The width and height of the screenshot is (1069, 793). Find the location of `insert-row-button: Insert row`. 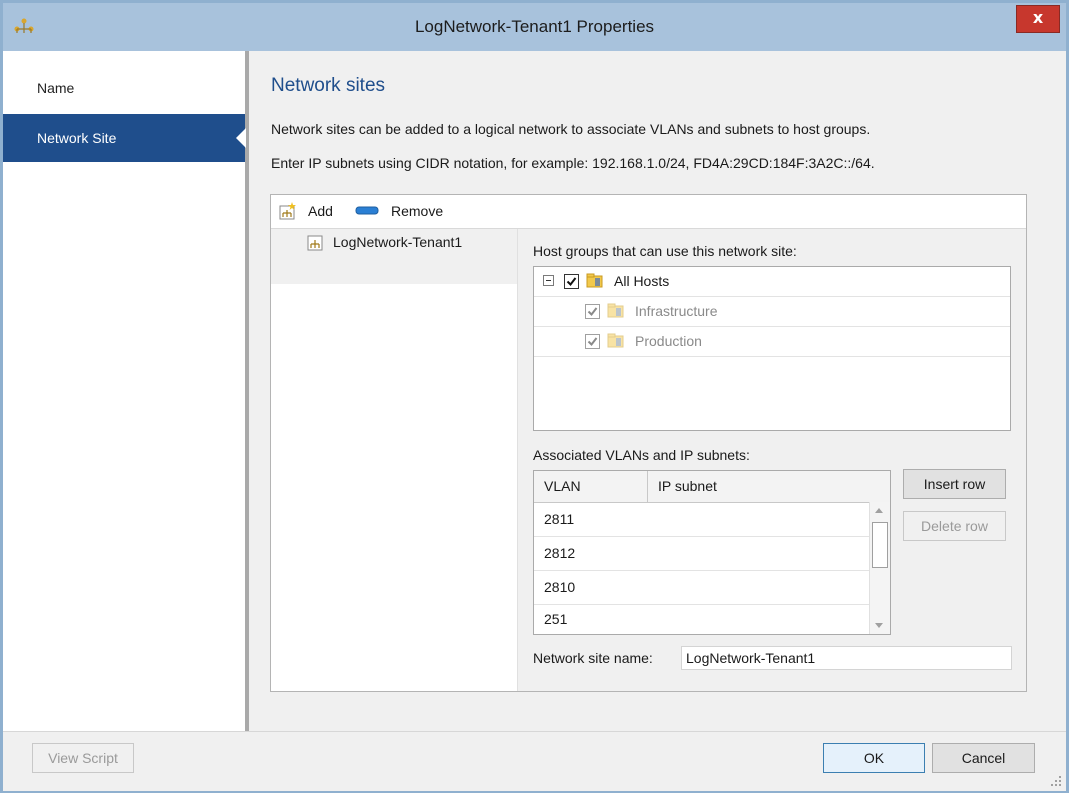

insert-row-button: Insert row is located at coordinates (954, 484).